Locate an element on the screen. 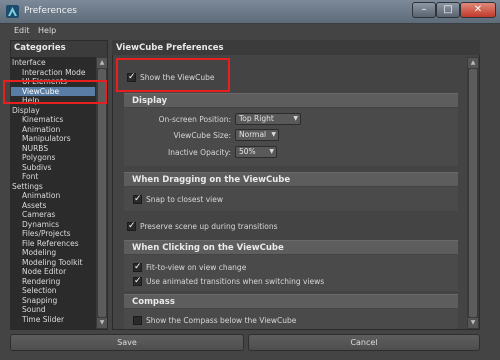  viewcube-header-label: ViewCube Preferences is located at coordinates (170, 48).